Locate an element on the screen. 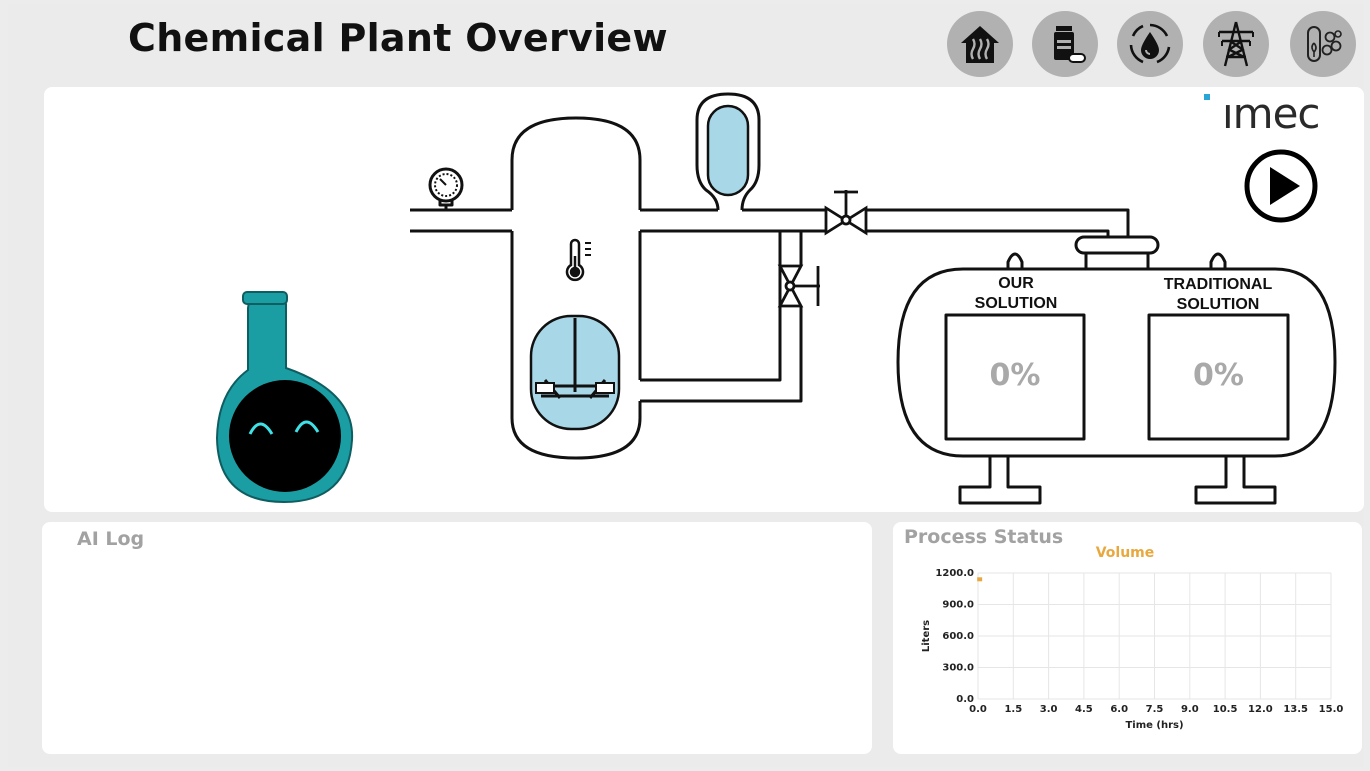  chart-title: Volume is located at coordinates (1125, 553).